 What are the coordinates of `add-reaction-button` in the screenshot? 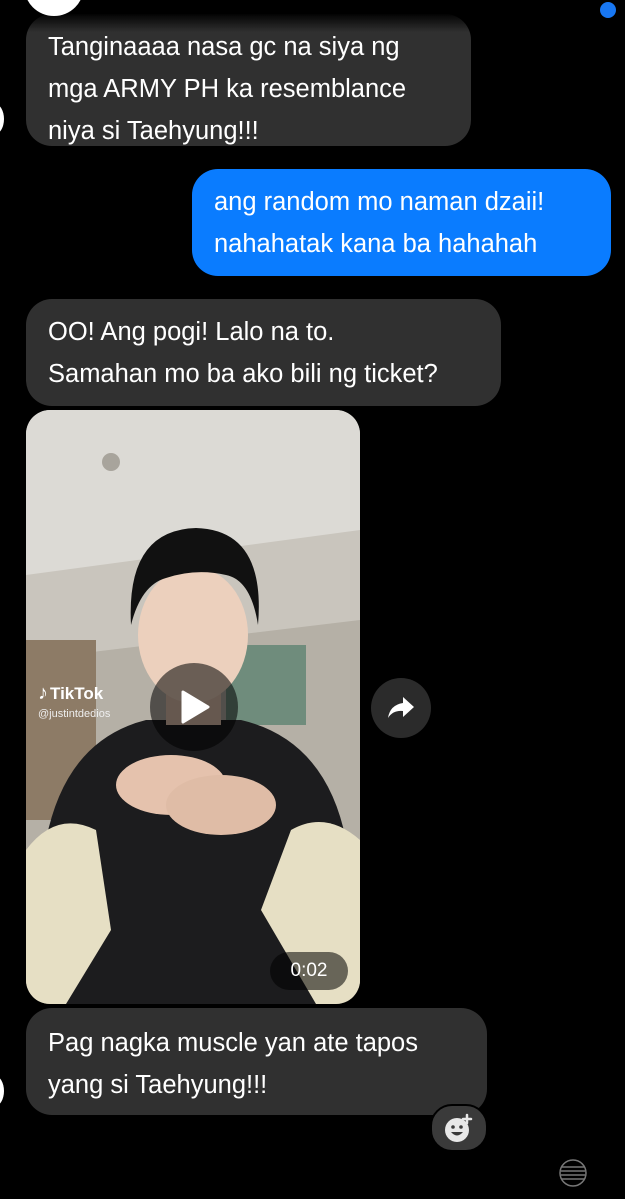 It's located at (459, 1128).